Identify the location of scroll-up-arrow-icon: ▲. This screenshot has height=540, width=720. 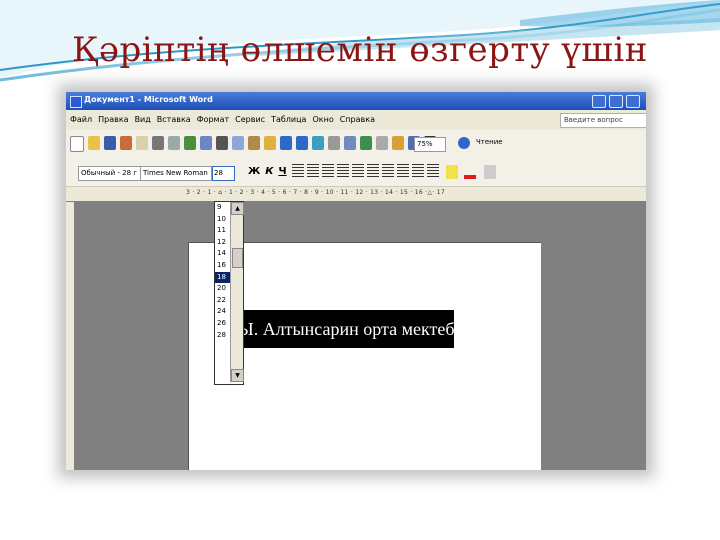
(237, 208).